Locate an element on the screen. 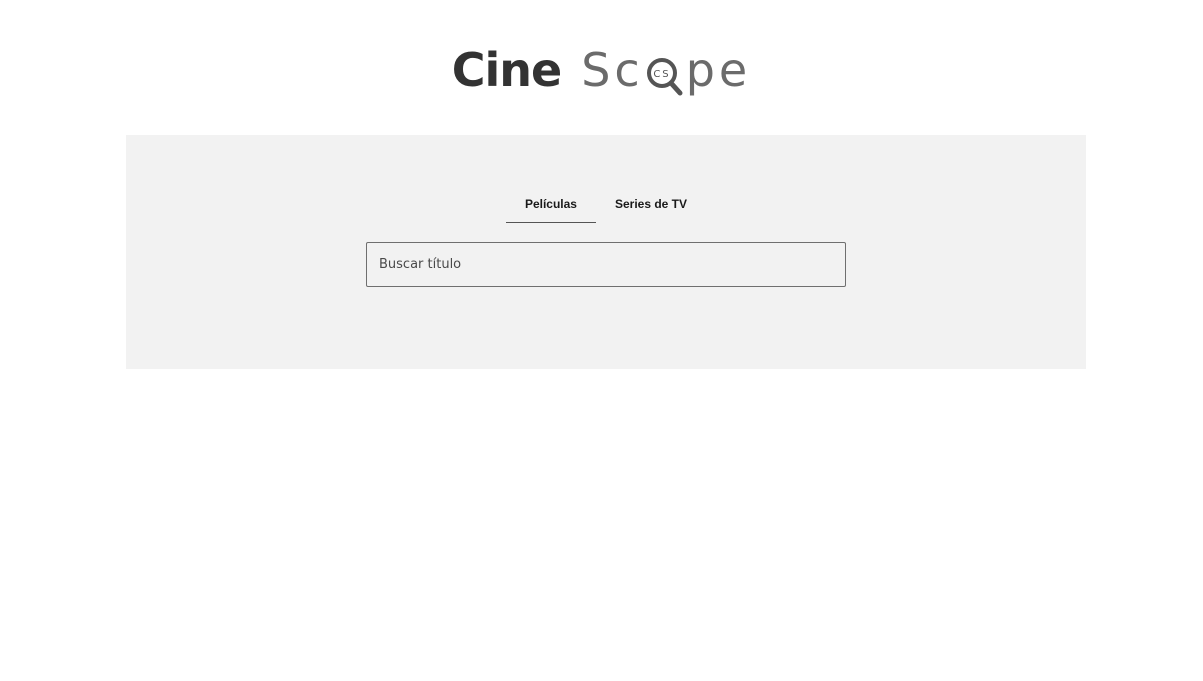 The height and width of the screenshot is (681, 1203). magnifier-icon: CS is located at coordinates (665, 75).